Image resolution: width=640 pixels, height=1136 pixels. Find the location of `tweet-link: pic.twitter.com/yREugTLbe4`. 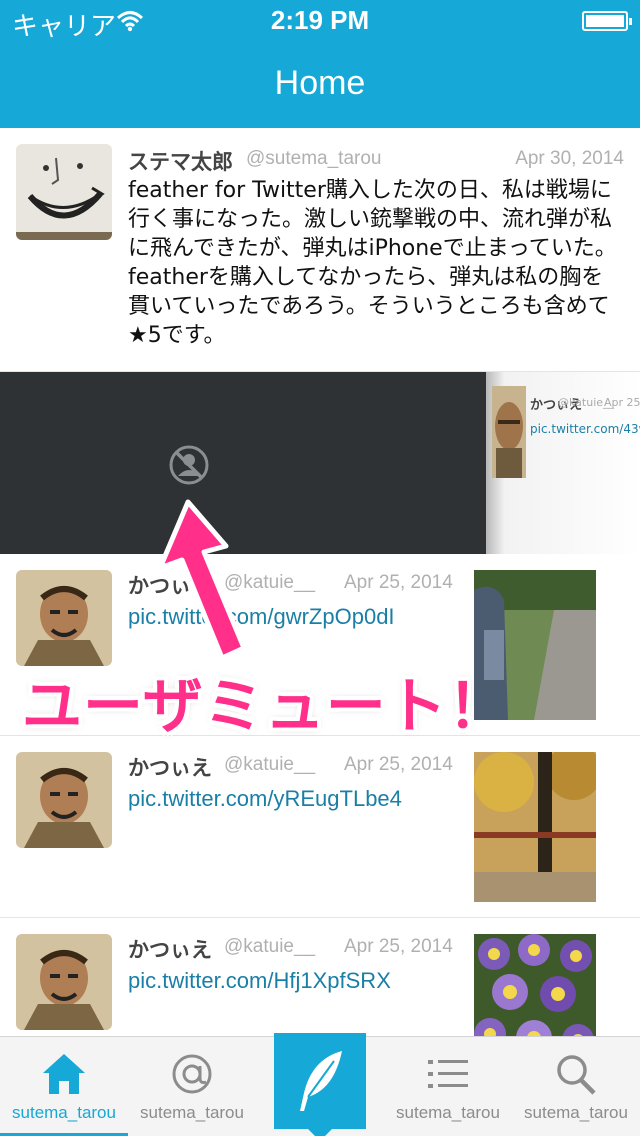

tweet-link: pic.twitter.com/yREugTLbe4 is located at coordinates (265, 799).